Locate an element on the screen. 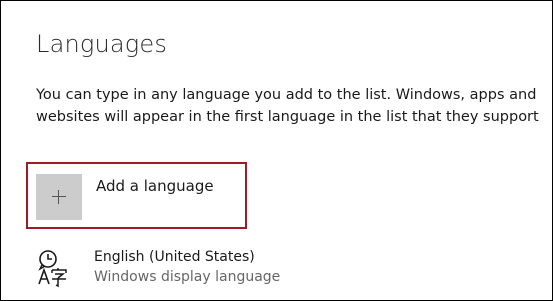  add-language-label: Add a language is located at coordinates (155, 186).